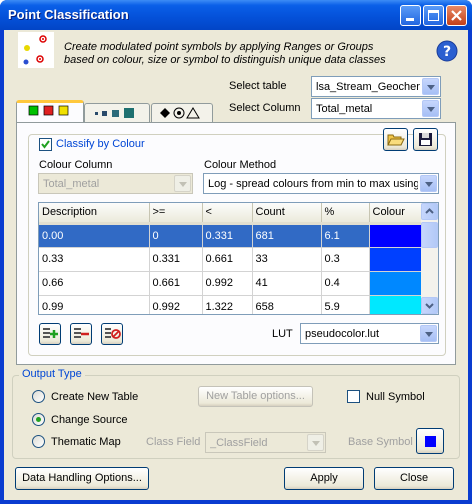 The width and height of the screenshot is (472, 504). What do you see at coordinates (380, 442) in the screenshot?
I see `base-symbol-label: Base Symbol` at bounding box center [380, 442].